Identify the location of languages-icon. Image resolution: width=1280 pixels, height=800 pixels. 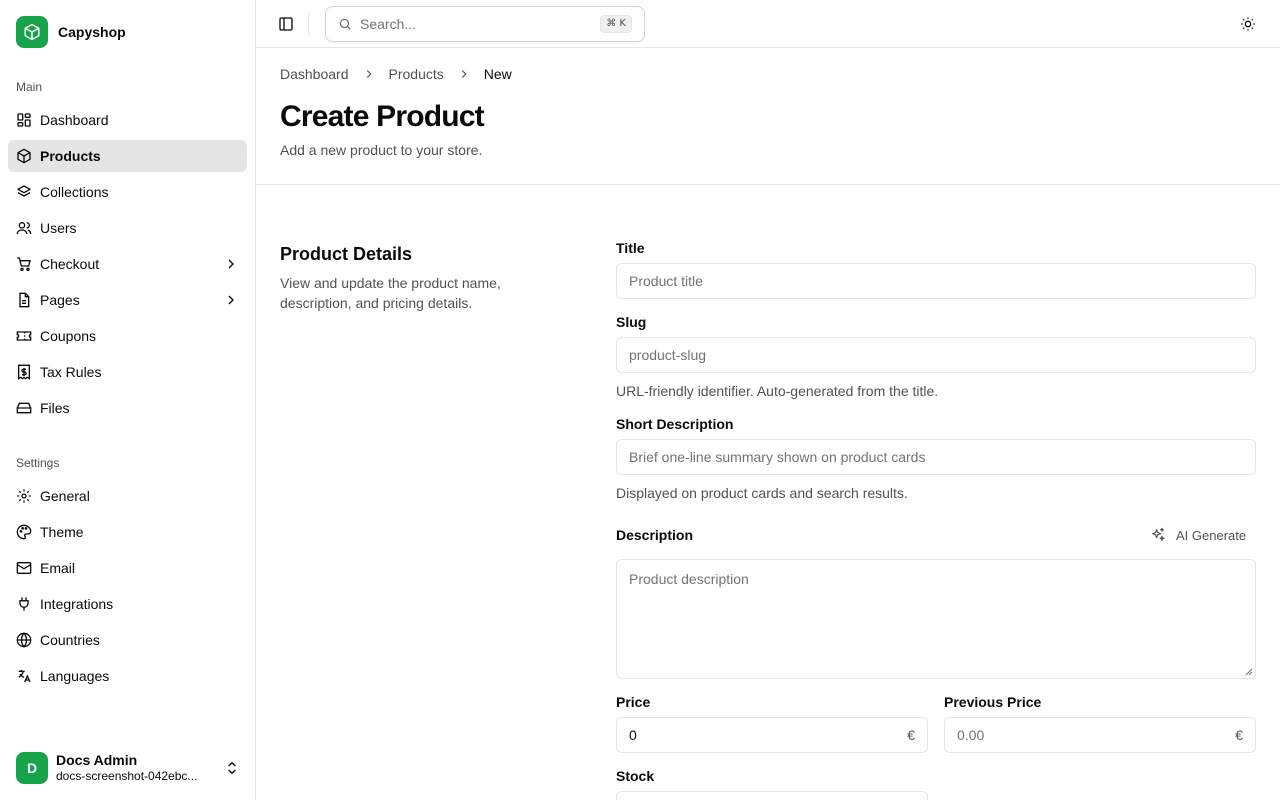
(24, 676).